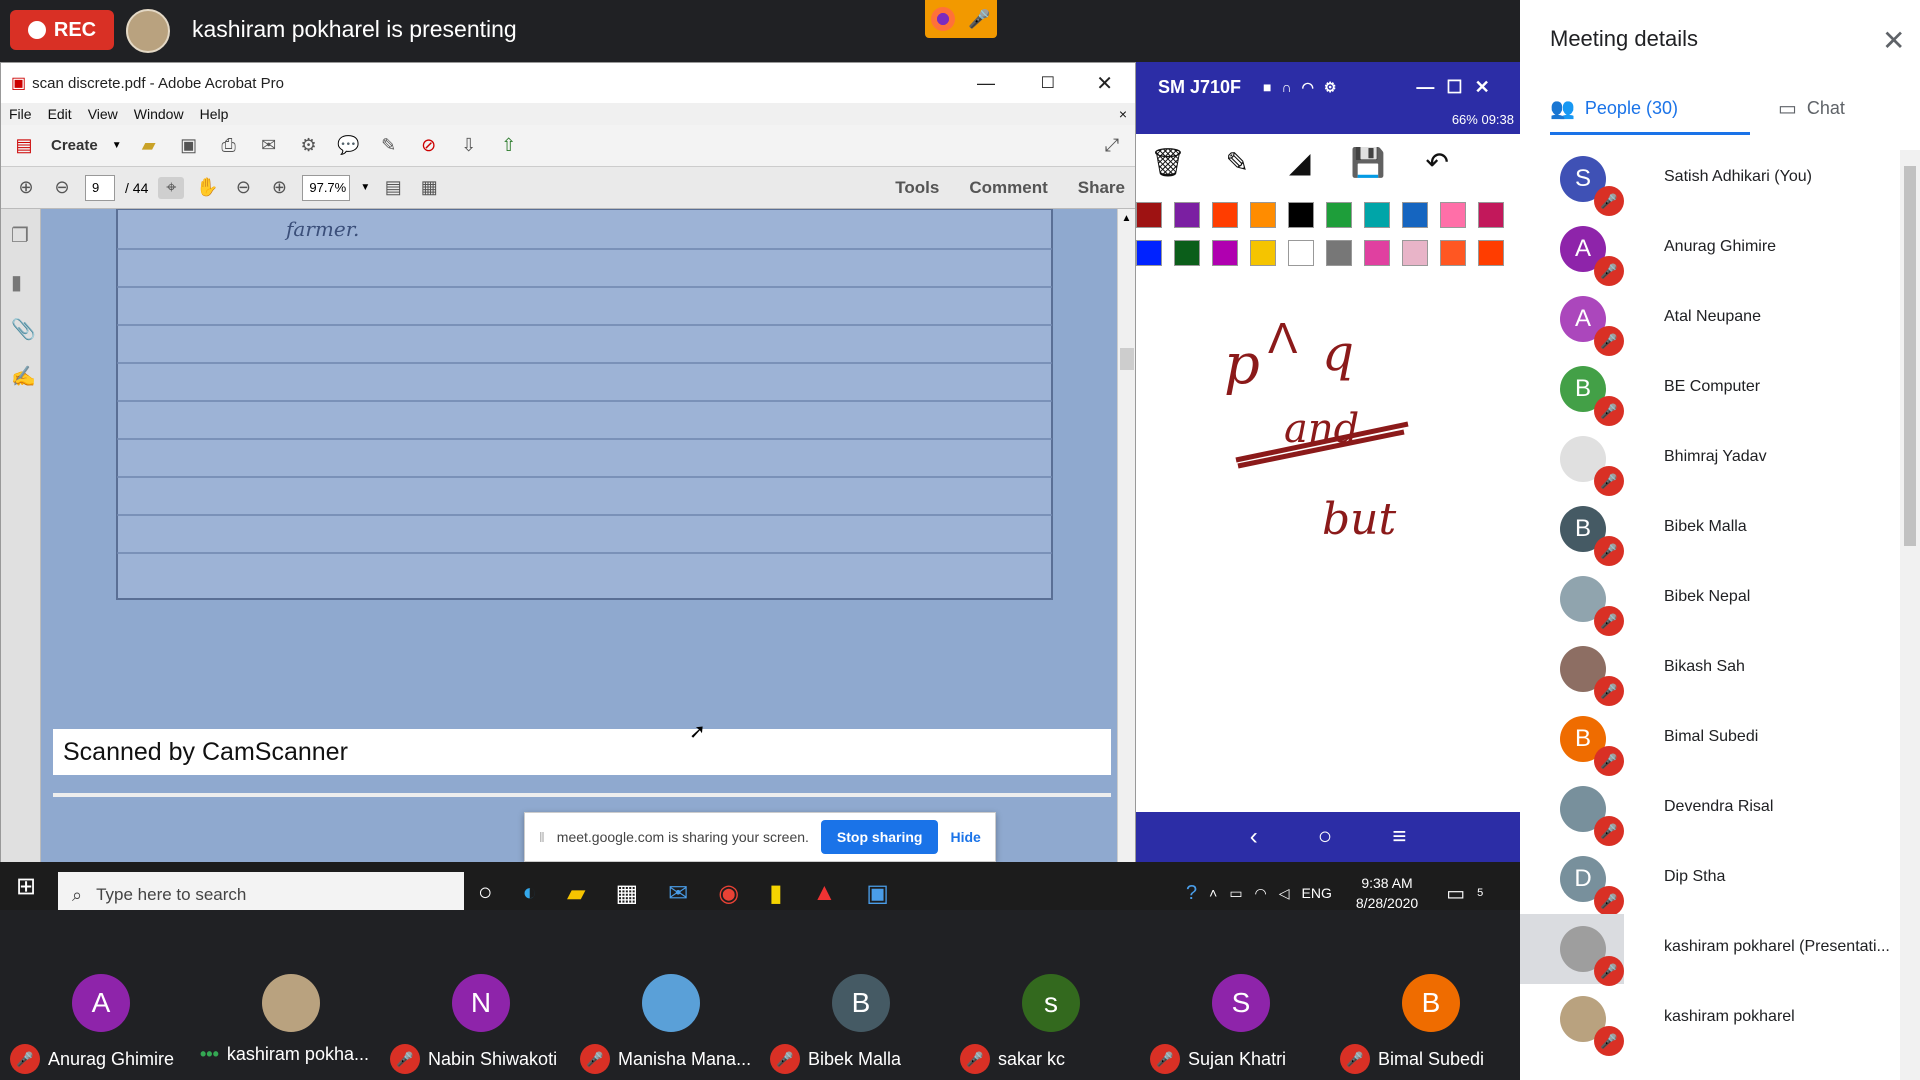  Describe the element at coordinates (1008, 188) in the screenshot. I see `comment-pane-button: Comment` at that location.